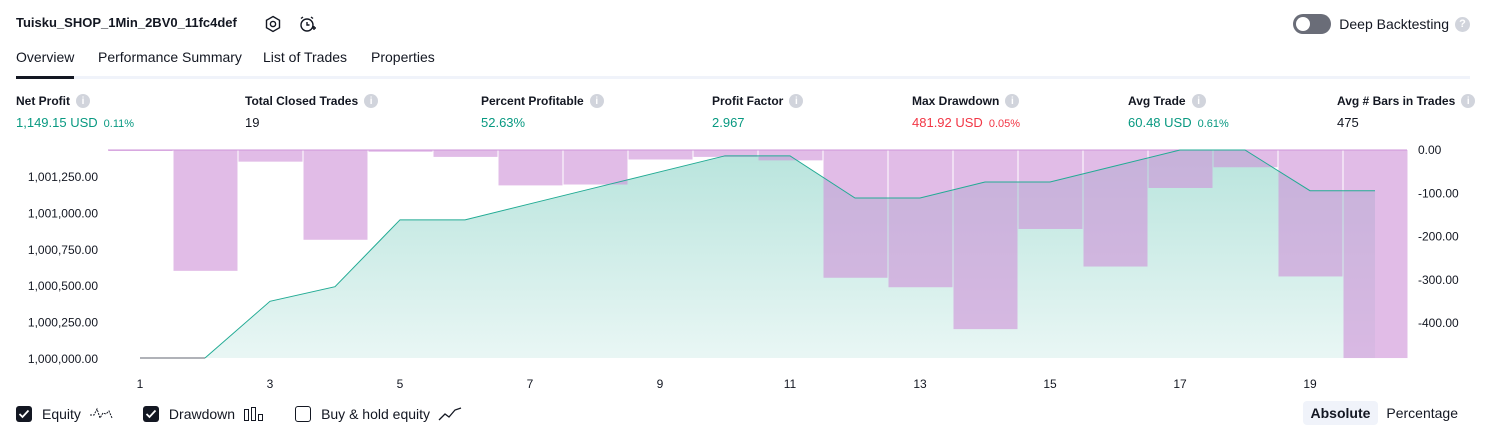 Image resolution: width=1486 pixels, height=438 pixels. Describe the element at coordinates (1340, 413) in the screenshot. I see `mode-absolute-button: Absolute` at that location.